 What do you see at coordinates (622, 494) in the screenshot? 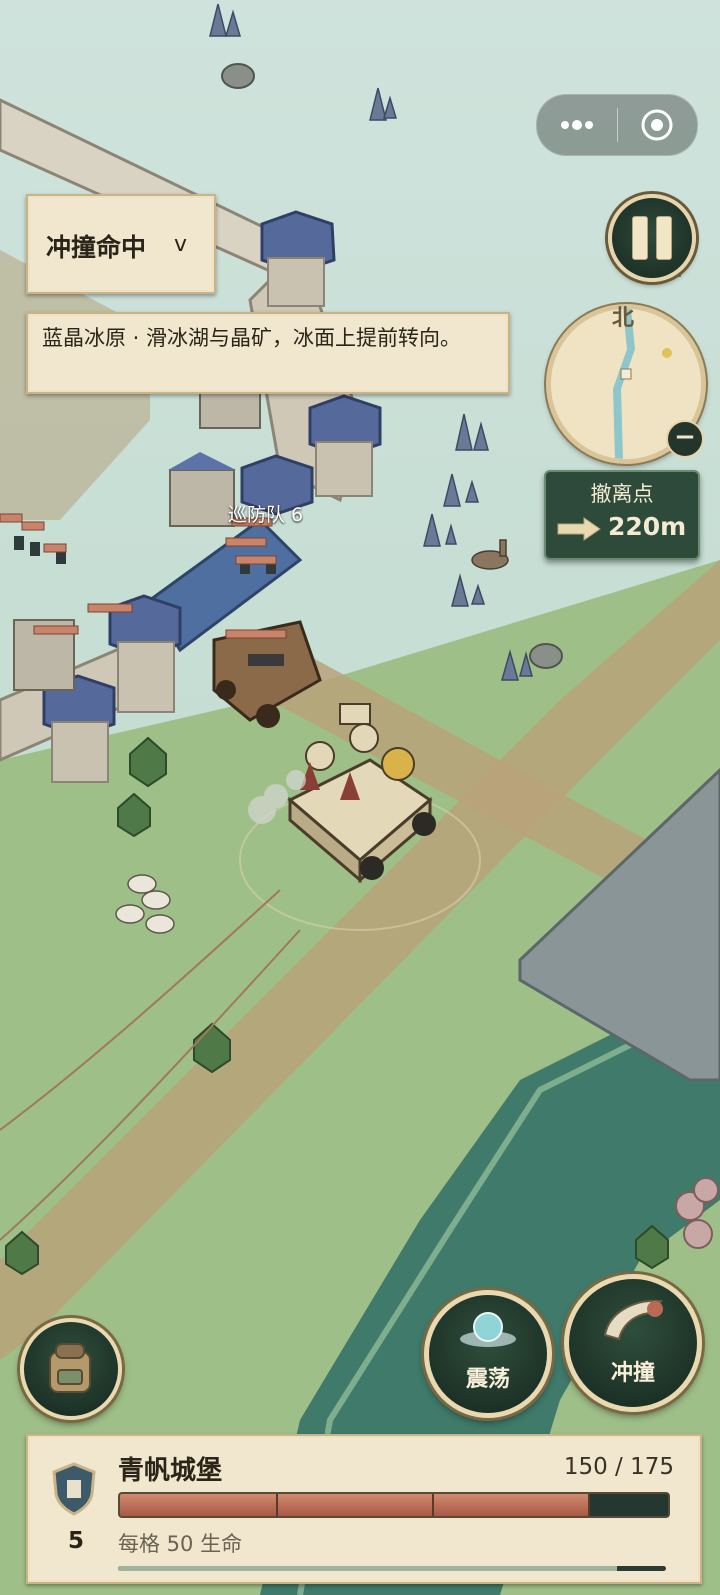
I see `evacuation-title: 撤离点` at bounding box center [622, 494].